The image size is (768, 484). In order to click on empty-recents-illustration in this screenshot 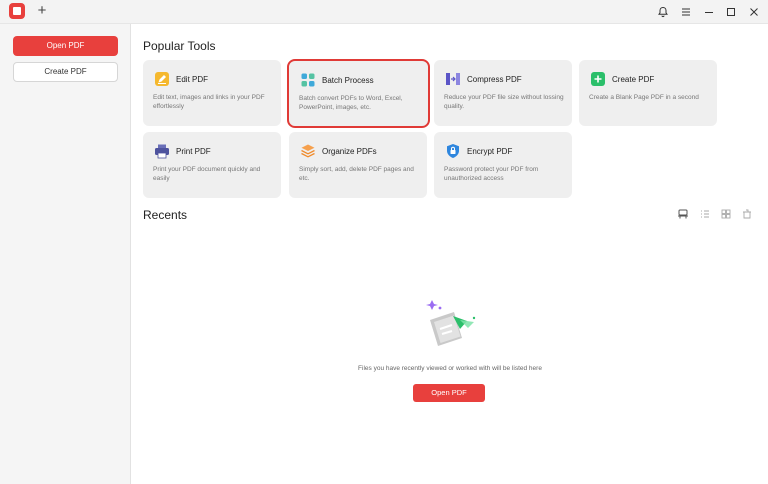, I will do `click(451, 323)`.